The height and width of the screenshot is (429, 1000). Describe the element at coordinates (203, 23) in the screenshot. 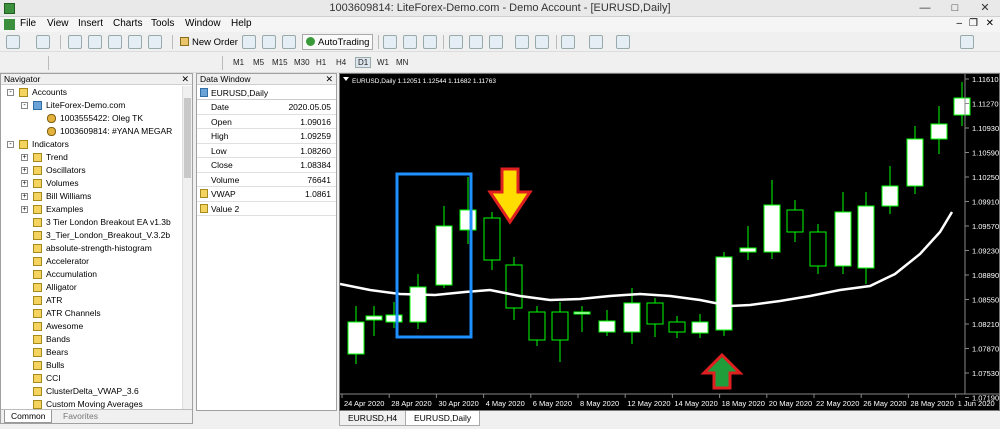

I see `menu-window: Window` at that location.